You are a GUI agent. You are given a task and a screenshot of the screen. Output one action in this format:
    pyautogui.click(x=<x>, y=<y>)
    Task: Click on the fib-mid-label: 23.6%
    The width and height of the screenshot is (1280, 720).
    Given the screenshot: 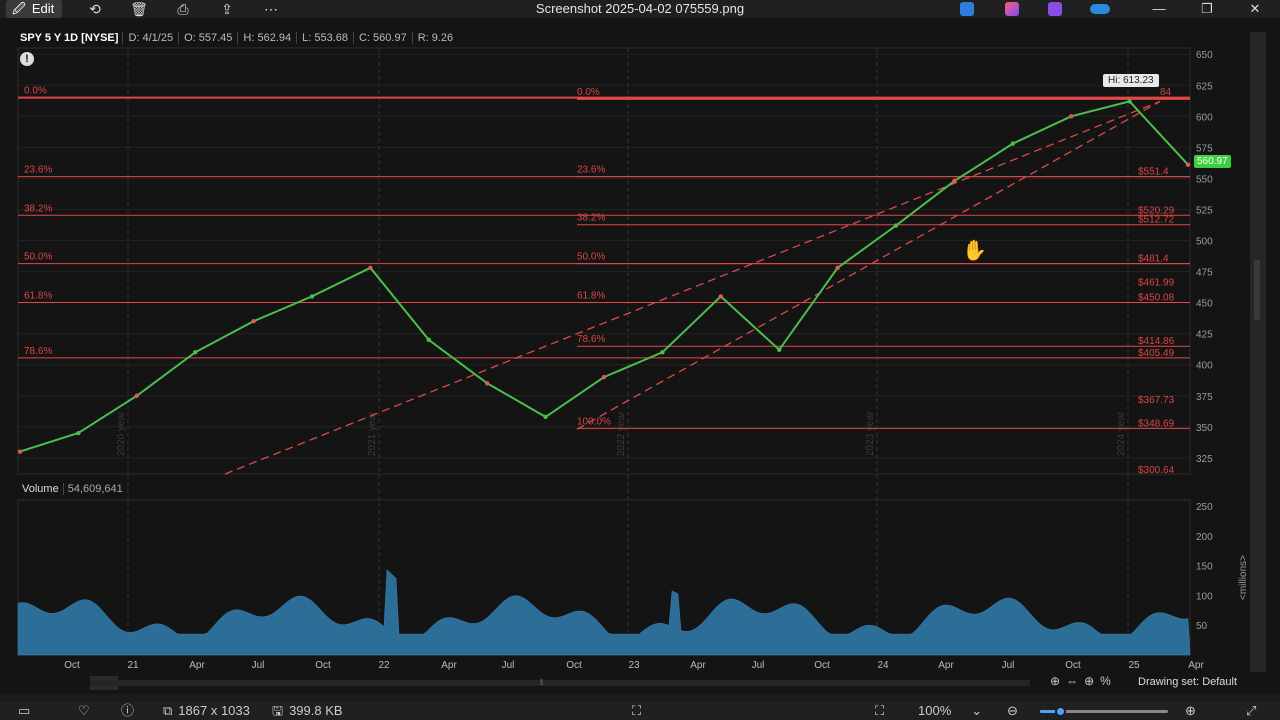 What is the action you would take?
    pyautogui.click(x=591, y=170)
    